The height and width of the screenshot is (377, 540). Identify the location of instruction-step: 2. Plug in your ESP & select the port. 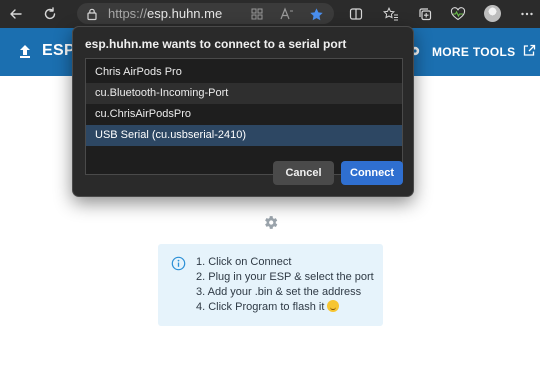
(285, 277).